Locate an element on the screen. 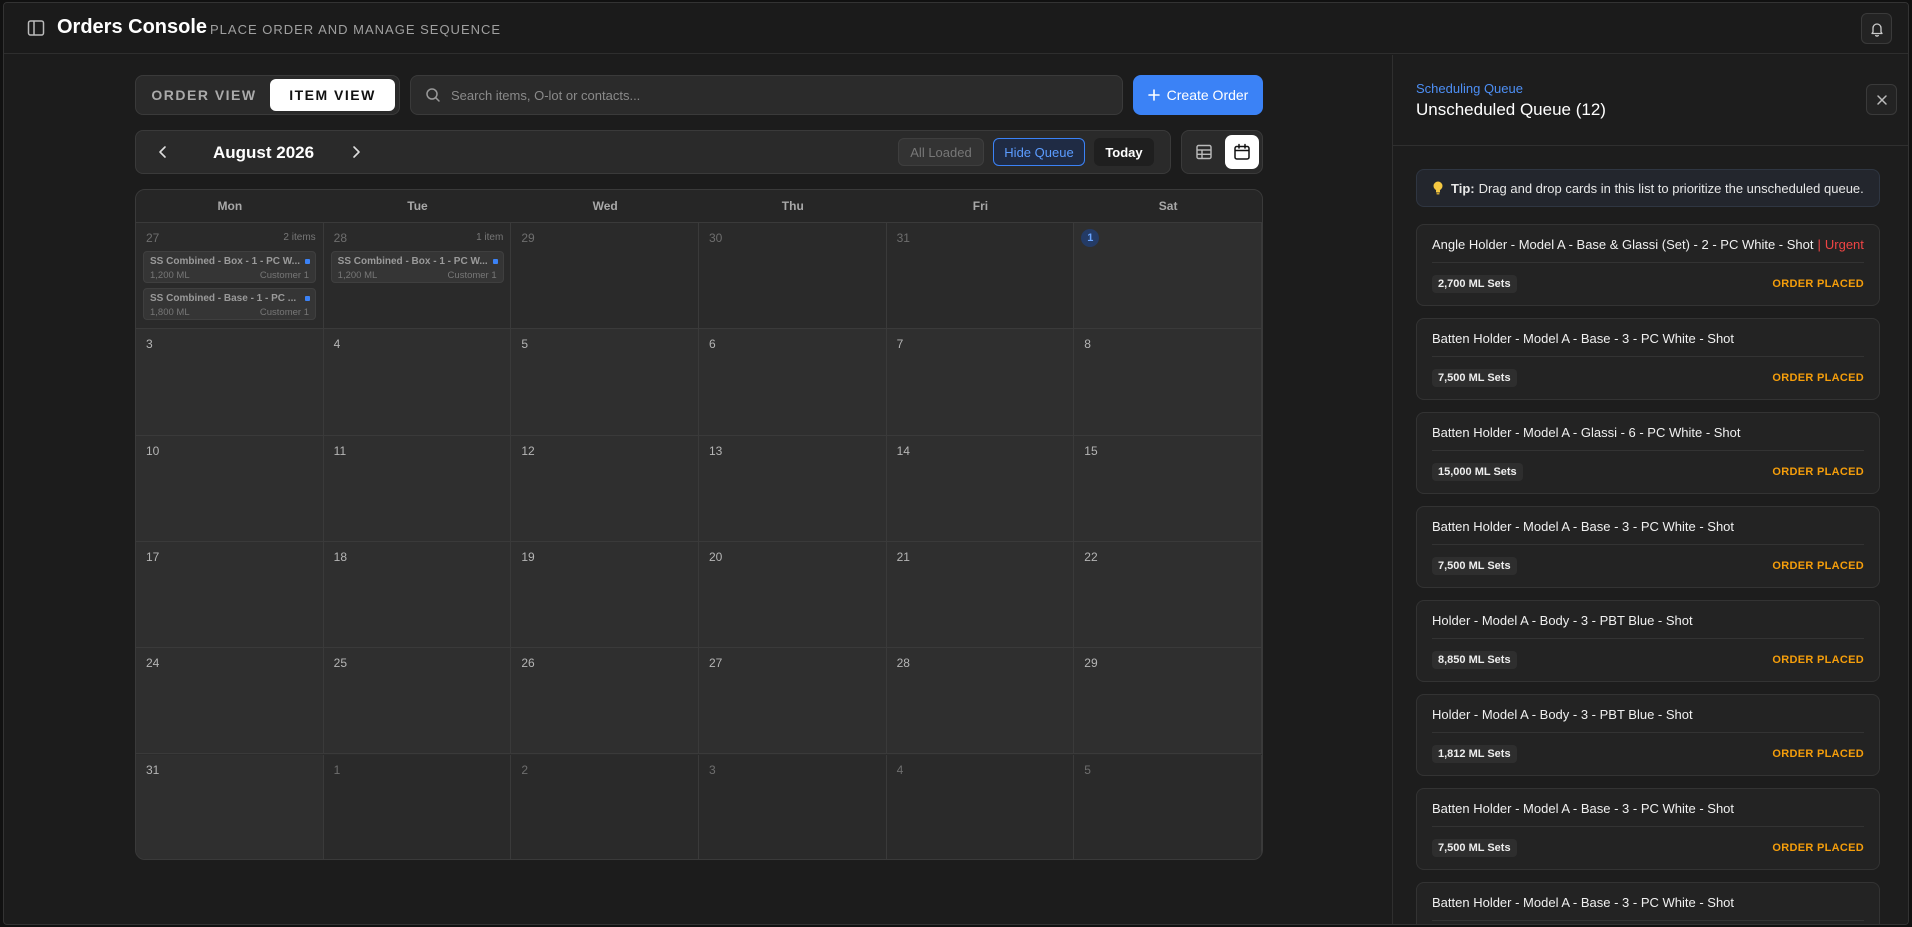 The image size is (1912, 927). prev-month-chevron-left-icon is located at coordinates (163, 152).